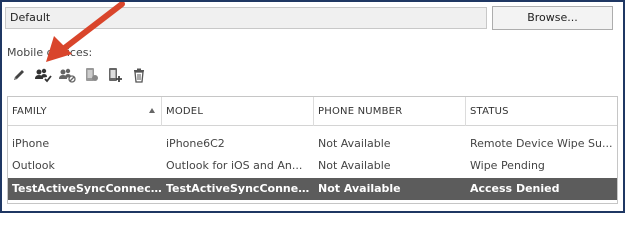  Describe the element at coordinates (67, 75) in the screenshot. I see `block-device-icon` at that location.